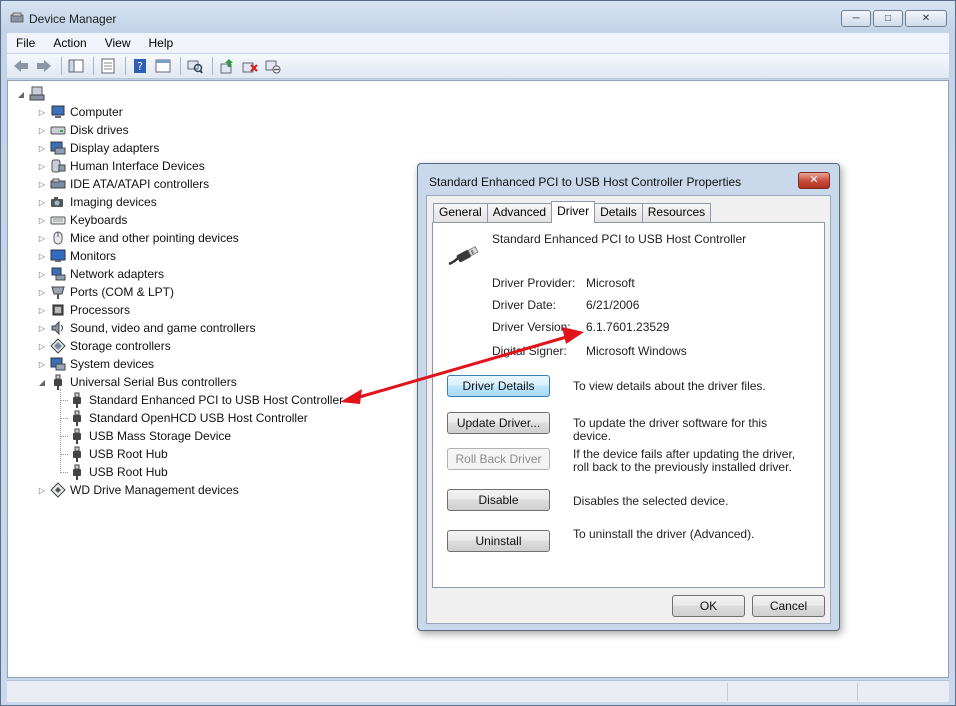 This screenshot has width=956, height=706. Describe the element at coordinates (121, 166) in the screenshot. I see `tree-item-human-interface-devices: ▷ Human Interface Devices` at that location.